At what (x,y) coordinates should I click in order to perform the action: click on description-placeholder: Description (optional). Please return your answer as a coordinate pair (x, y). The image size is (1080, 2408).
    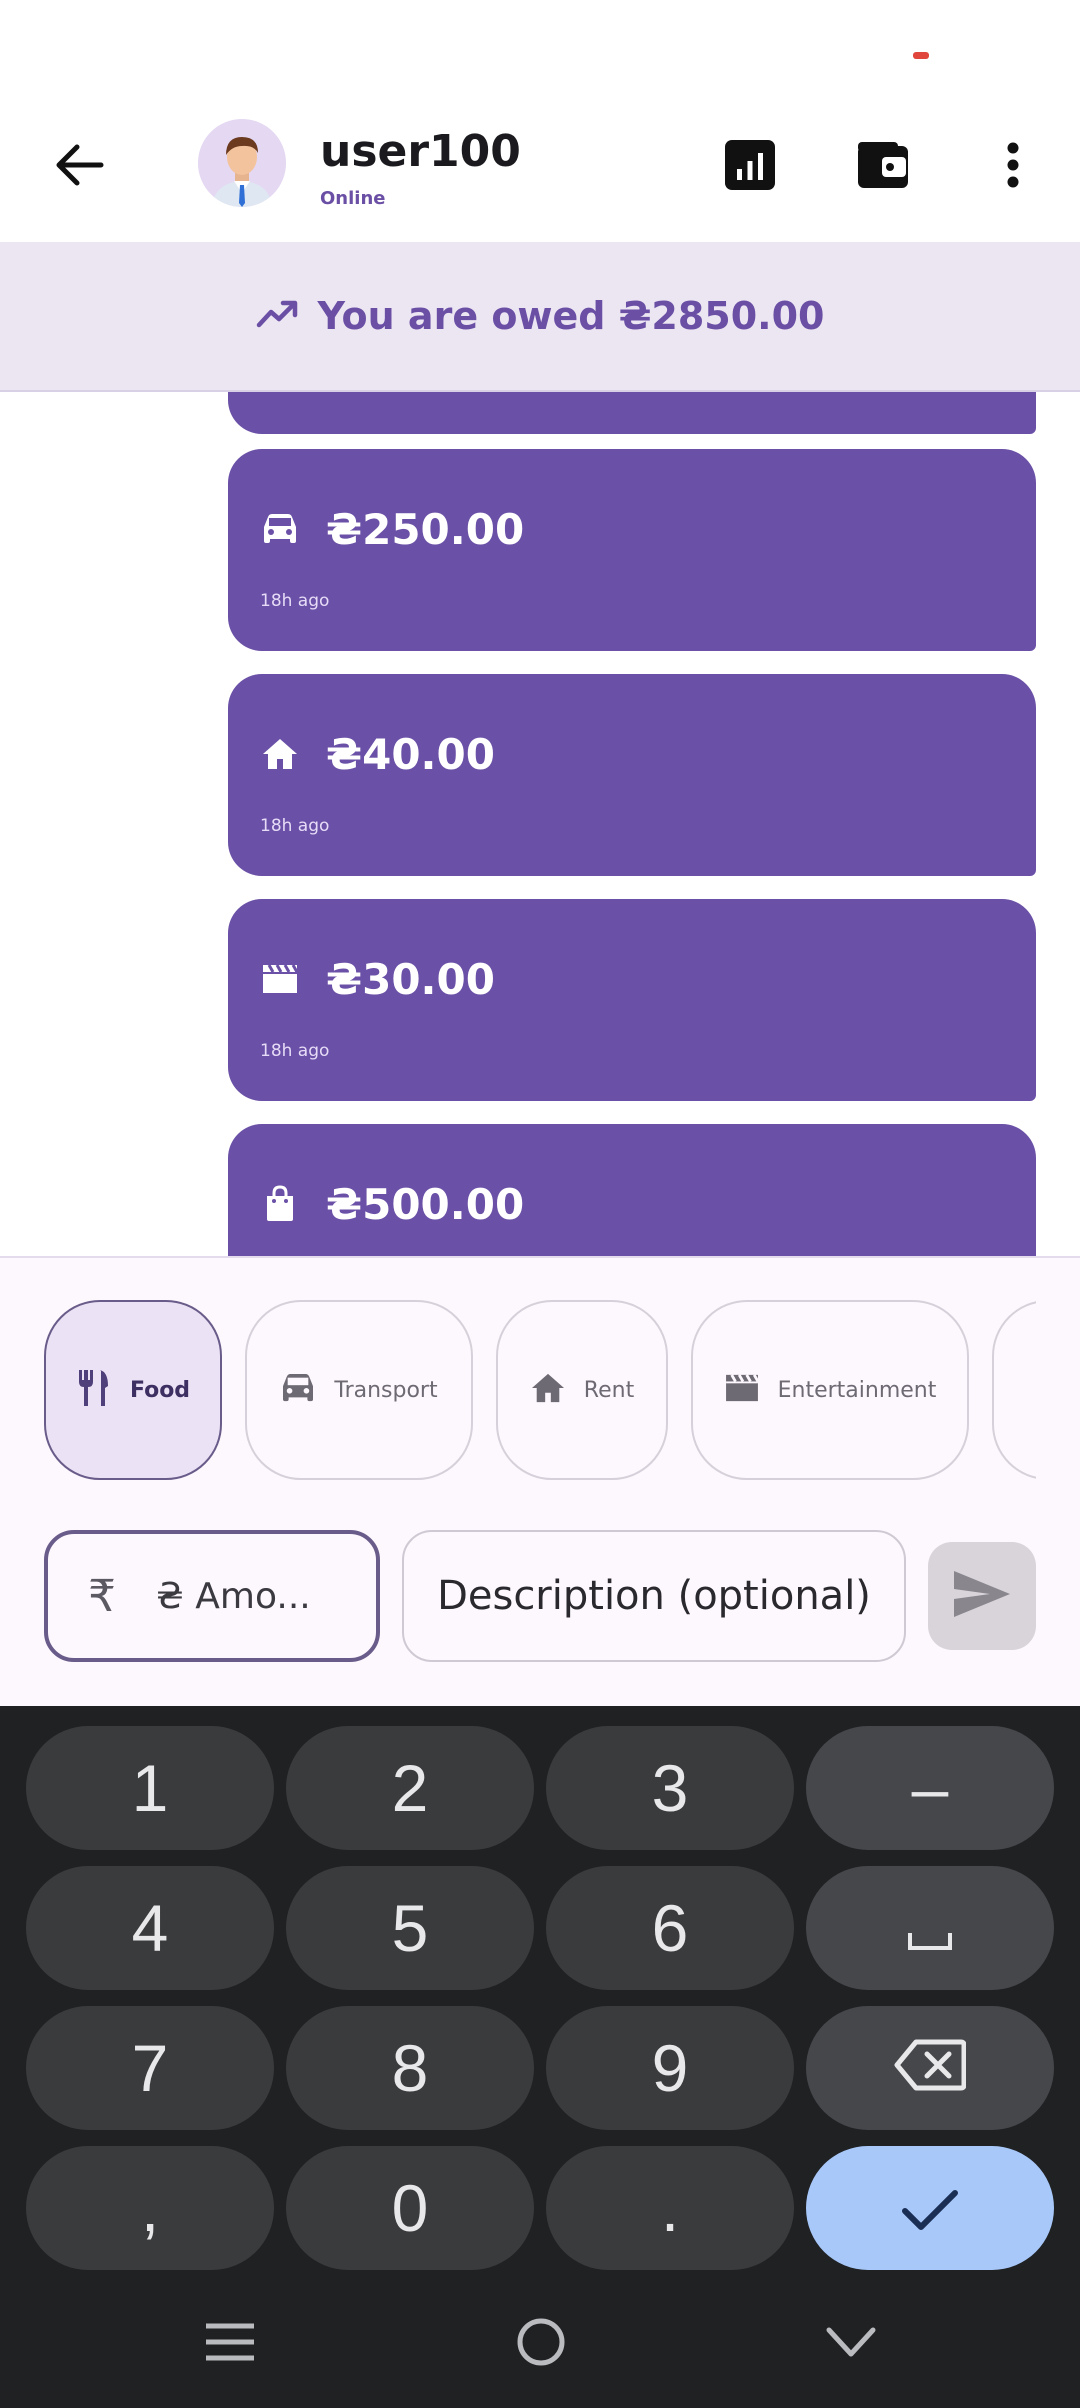
    Looking at the image, I should click on (654, 1596).